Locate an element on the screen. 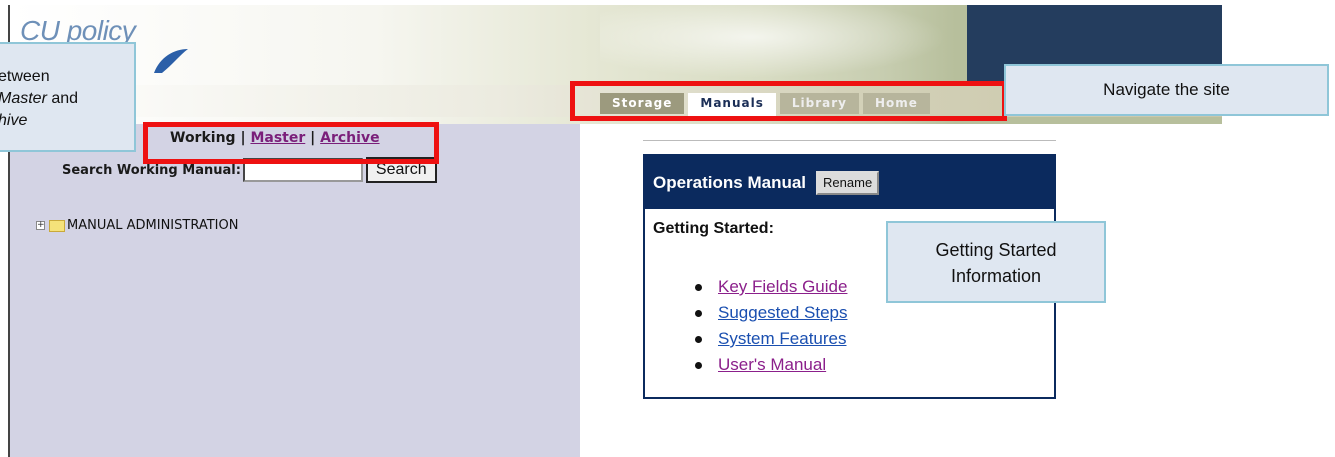  users-manual-link: User's Manual is located at coordinates (772, 365).